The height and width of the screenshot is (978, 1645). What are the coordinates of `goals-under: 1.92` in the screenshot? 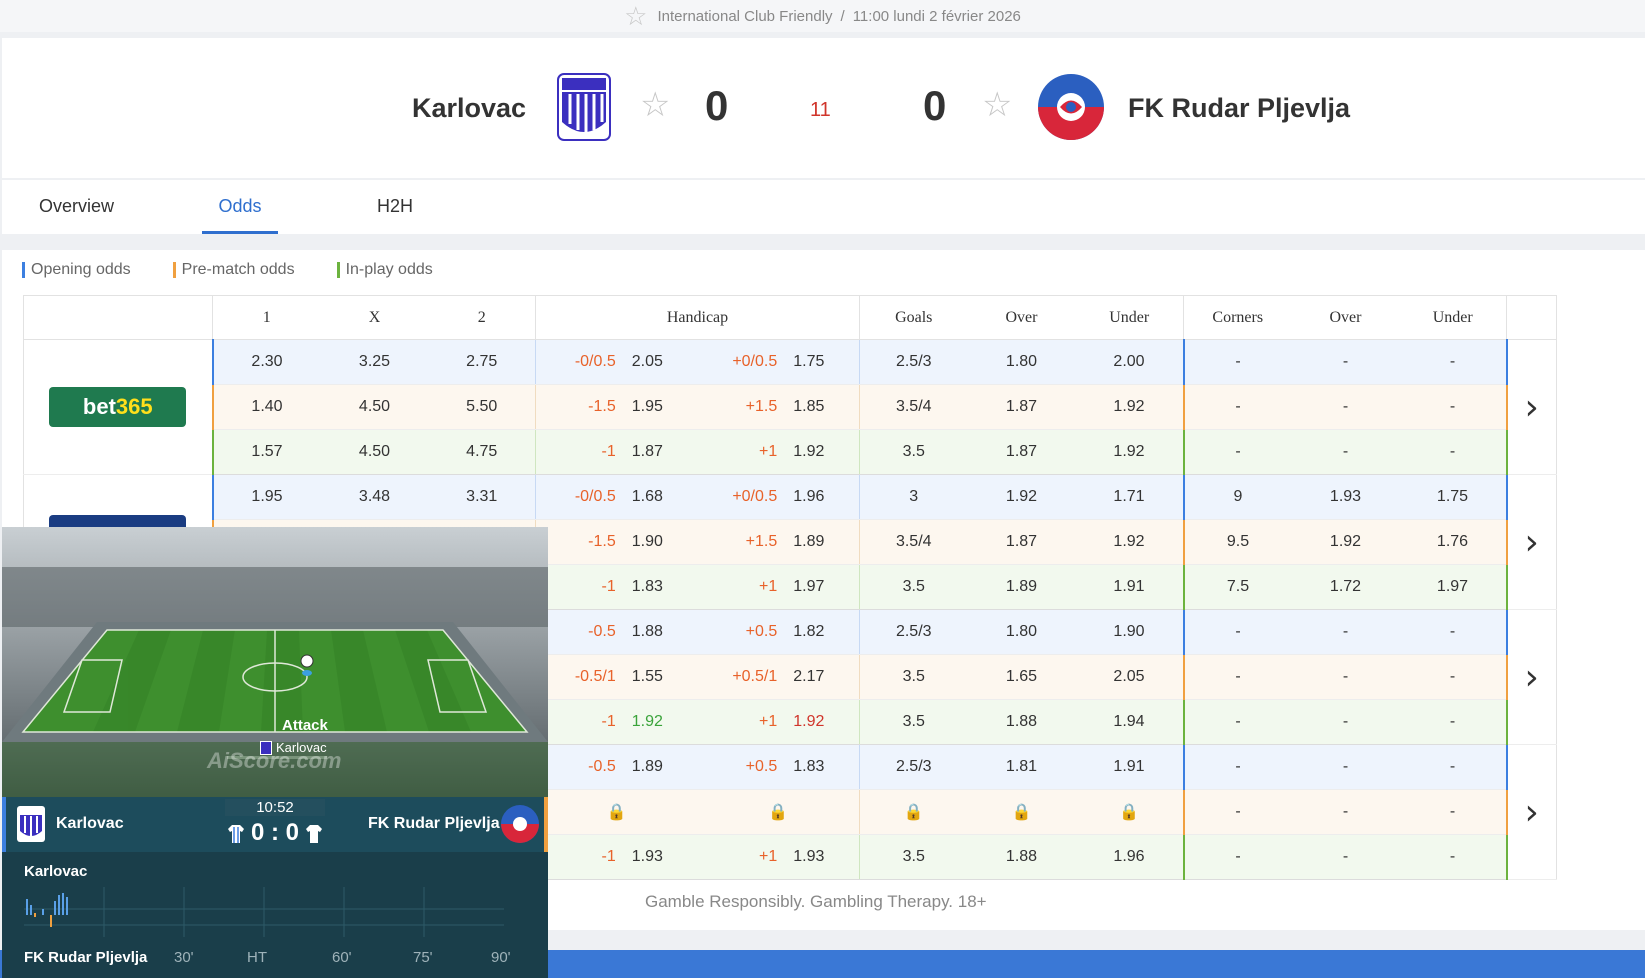 It's located at (1129, 452).